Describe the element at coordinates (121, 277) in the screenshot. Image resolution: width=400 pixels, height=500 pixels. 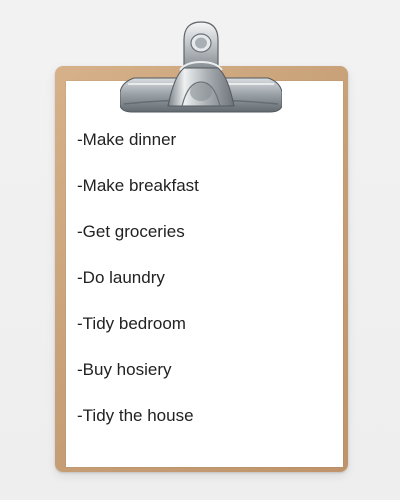
I see `list-item: -Do laundry` at that location.